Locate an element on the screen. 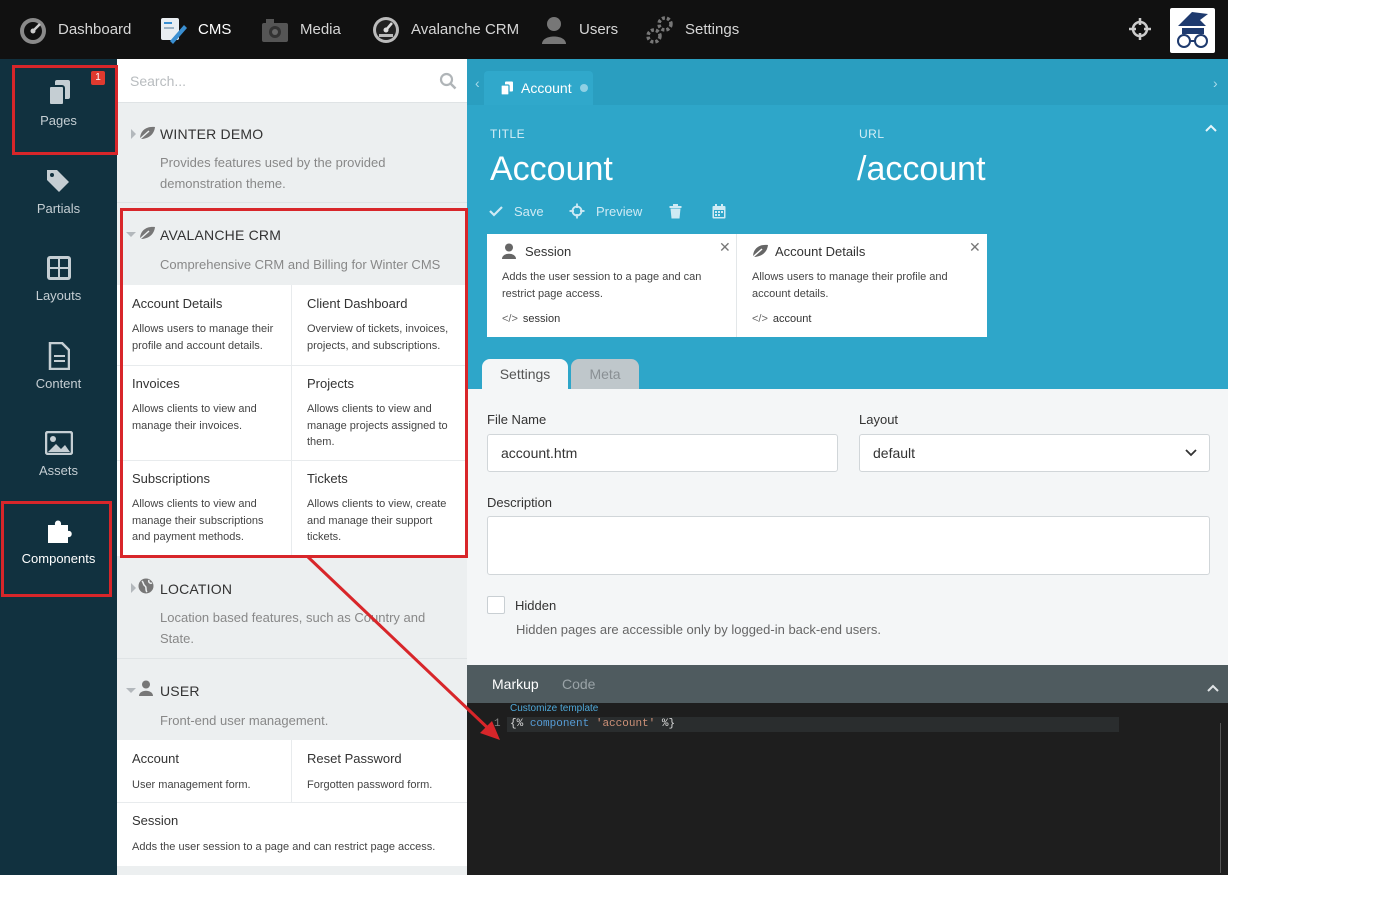  annotation-arrow is located at coordinates (403, 647).